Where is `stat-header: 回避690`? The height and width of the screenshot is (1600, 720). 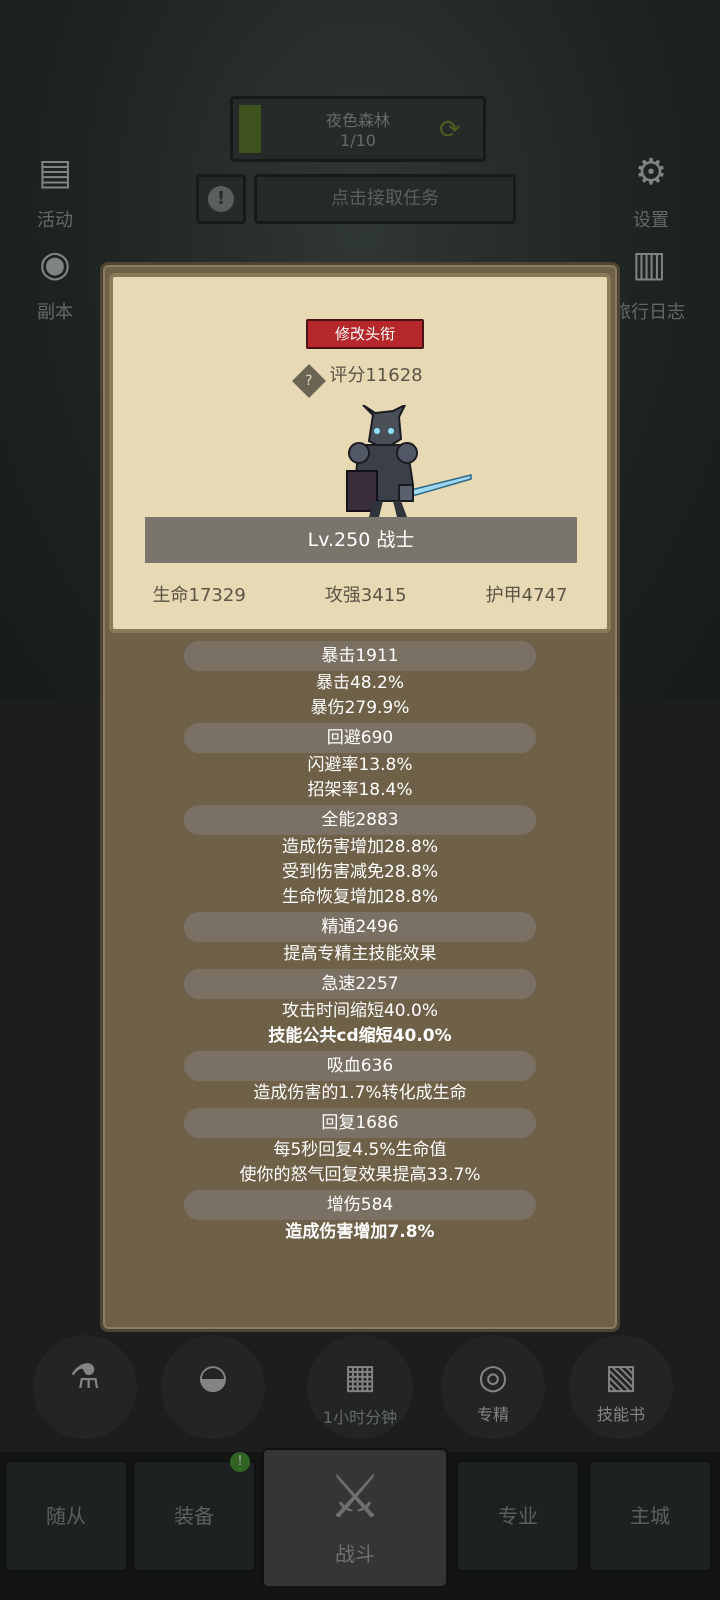 stat-header: 回避690 is located at coordinates (360, 738).